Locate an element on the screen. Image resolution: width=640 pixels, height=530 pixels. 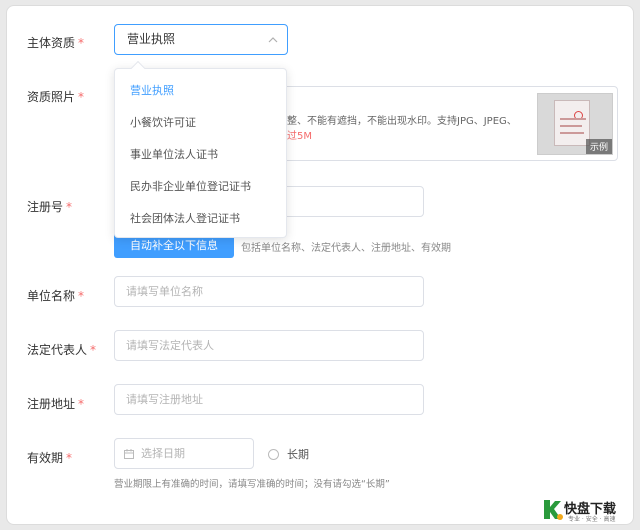
reg-address-label-text: 注册地址 is located at coordinates (51, 404).